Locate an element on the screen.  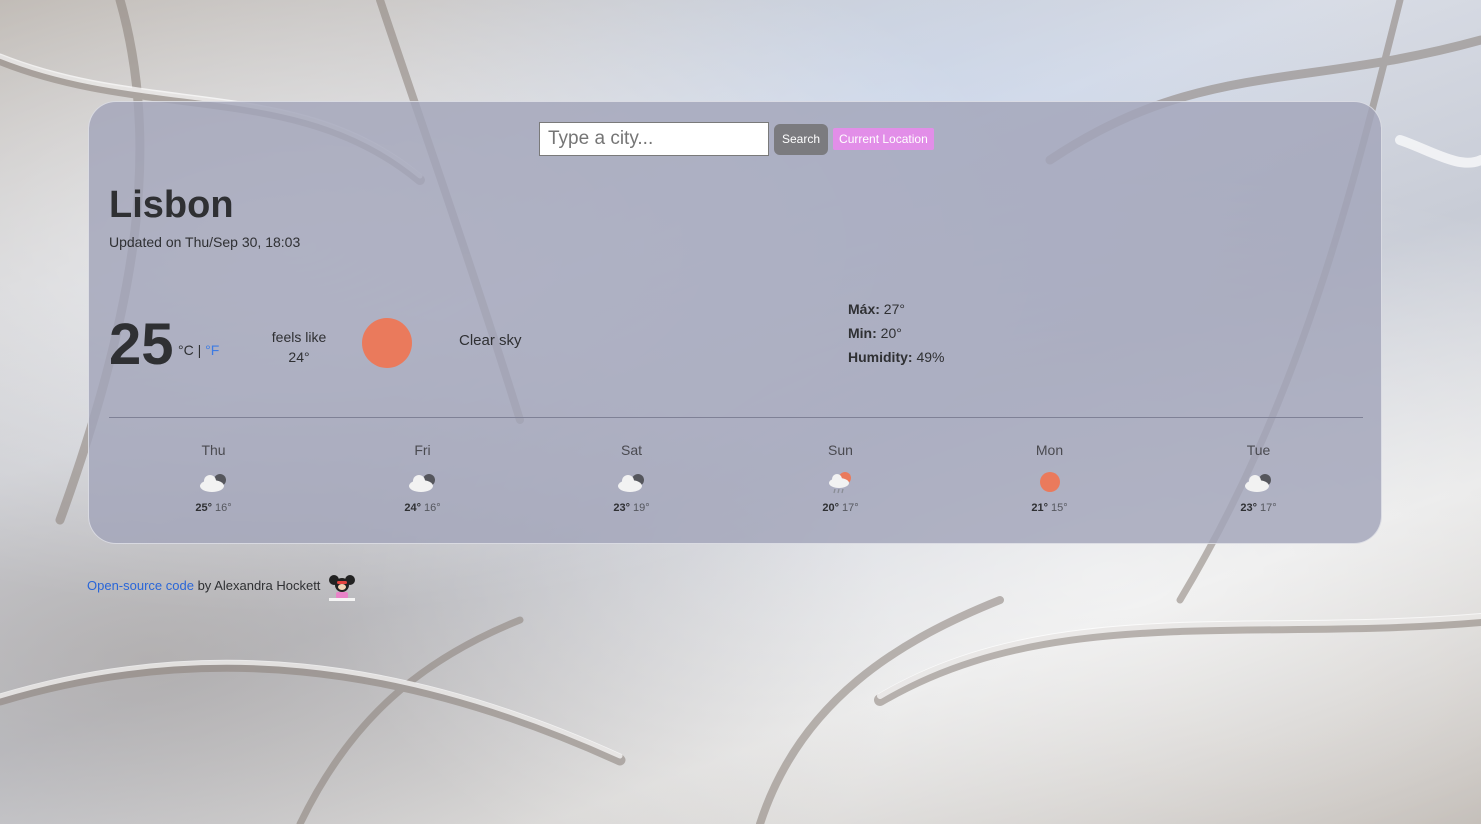
divider is located at coordinates (736, 417).